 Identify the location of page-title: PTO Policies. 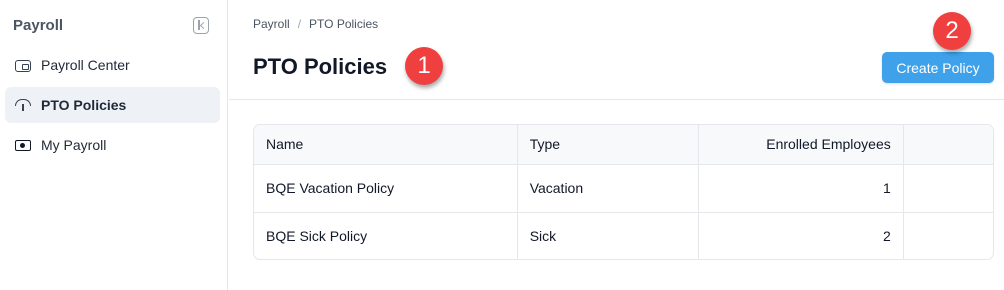
(320, 66).